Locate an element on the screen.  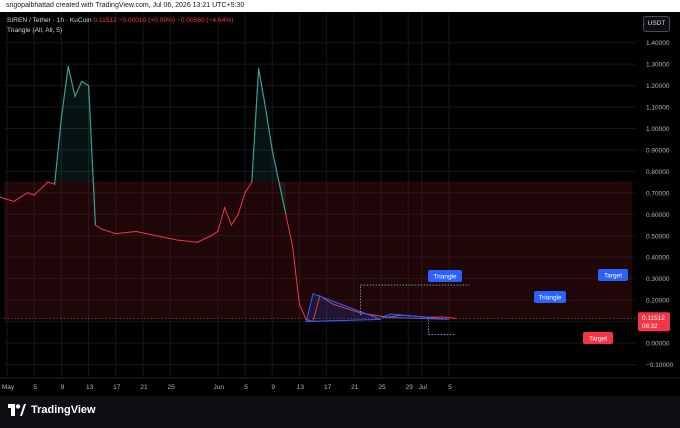
price-tick-label: 0.60000 is located at coordinates (658, 215).